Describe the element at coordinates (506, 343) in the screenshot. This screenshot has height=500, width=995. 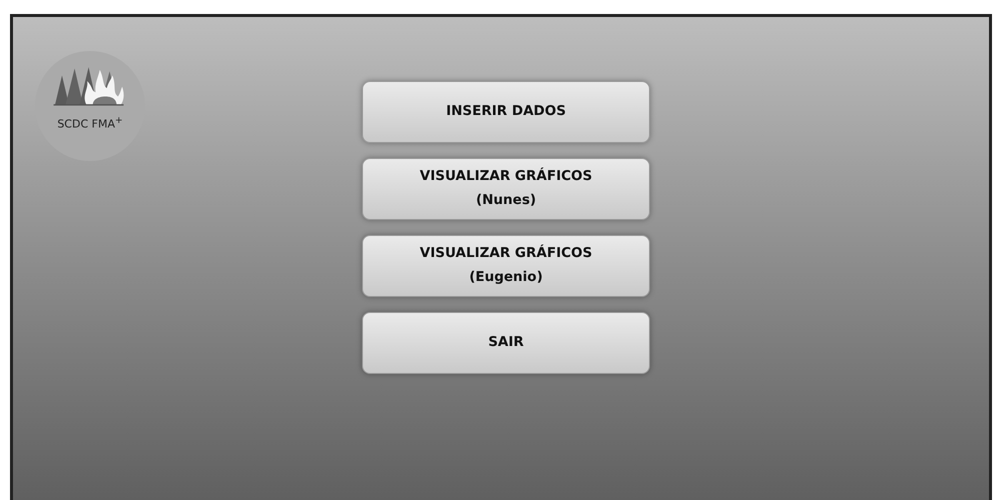
I see `menu-button: SAIR` at that location.